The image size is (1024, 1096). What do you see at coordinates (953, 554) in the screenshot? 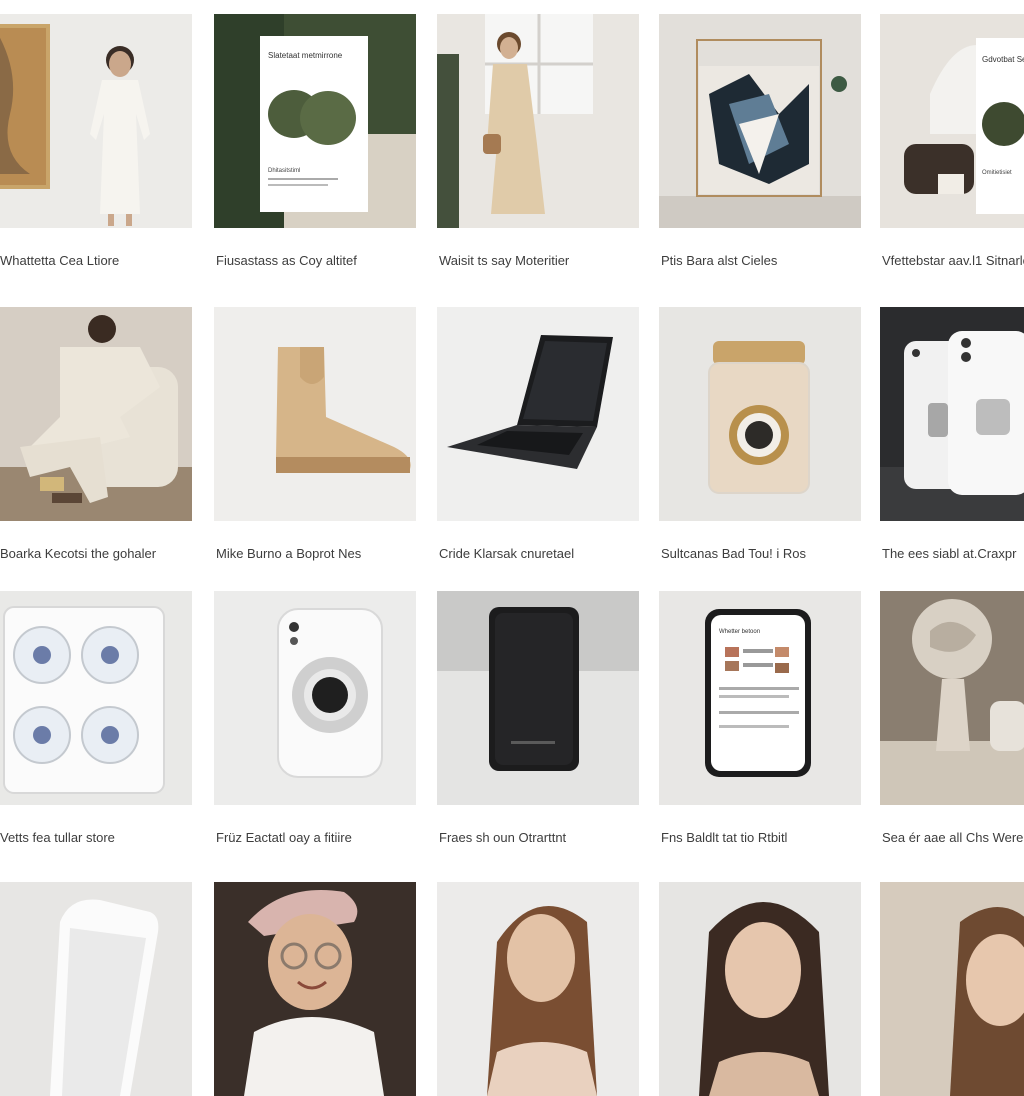
I see `product-caption: The ees siabl at.Craxpr` at bounding box center [953, 554].